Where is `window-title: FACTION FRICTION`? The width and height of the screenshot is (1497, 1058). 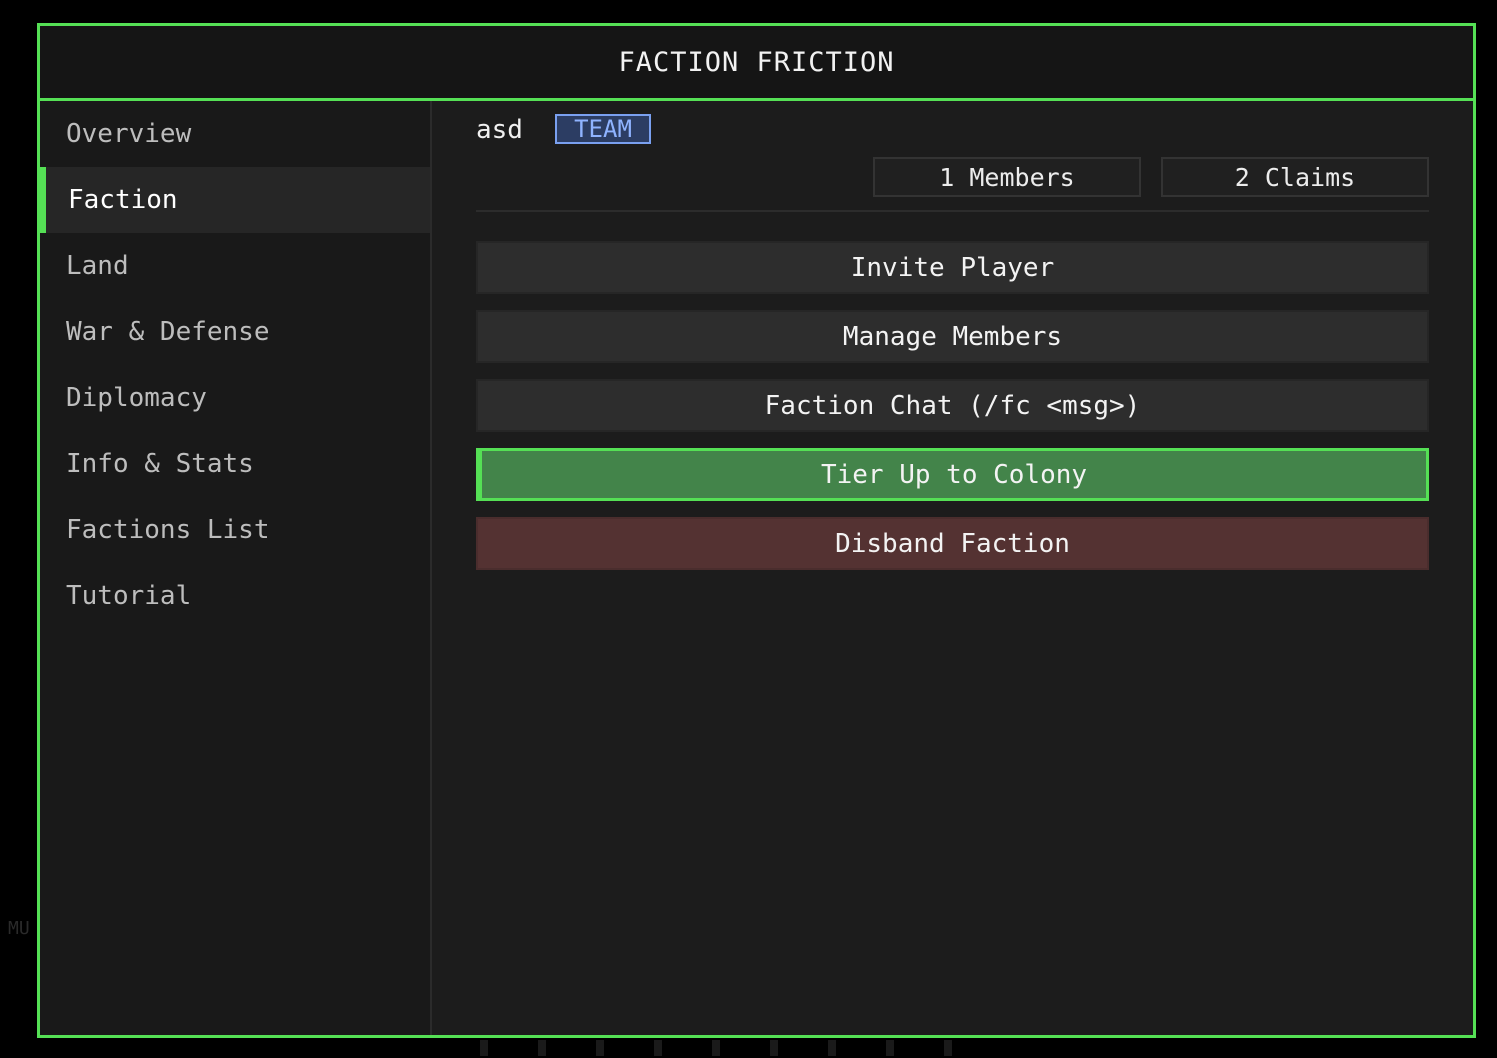 window-title: FACTION FRICTION is located at coordinates (756, 63).